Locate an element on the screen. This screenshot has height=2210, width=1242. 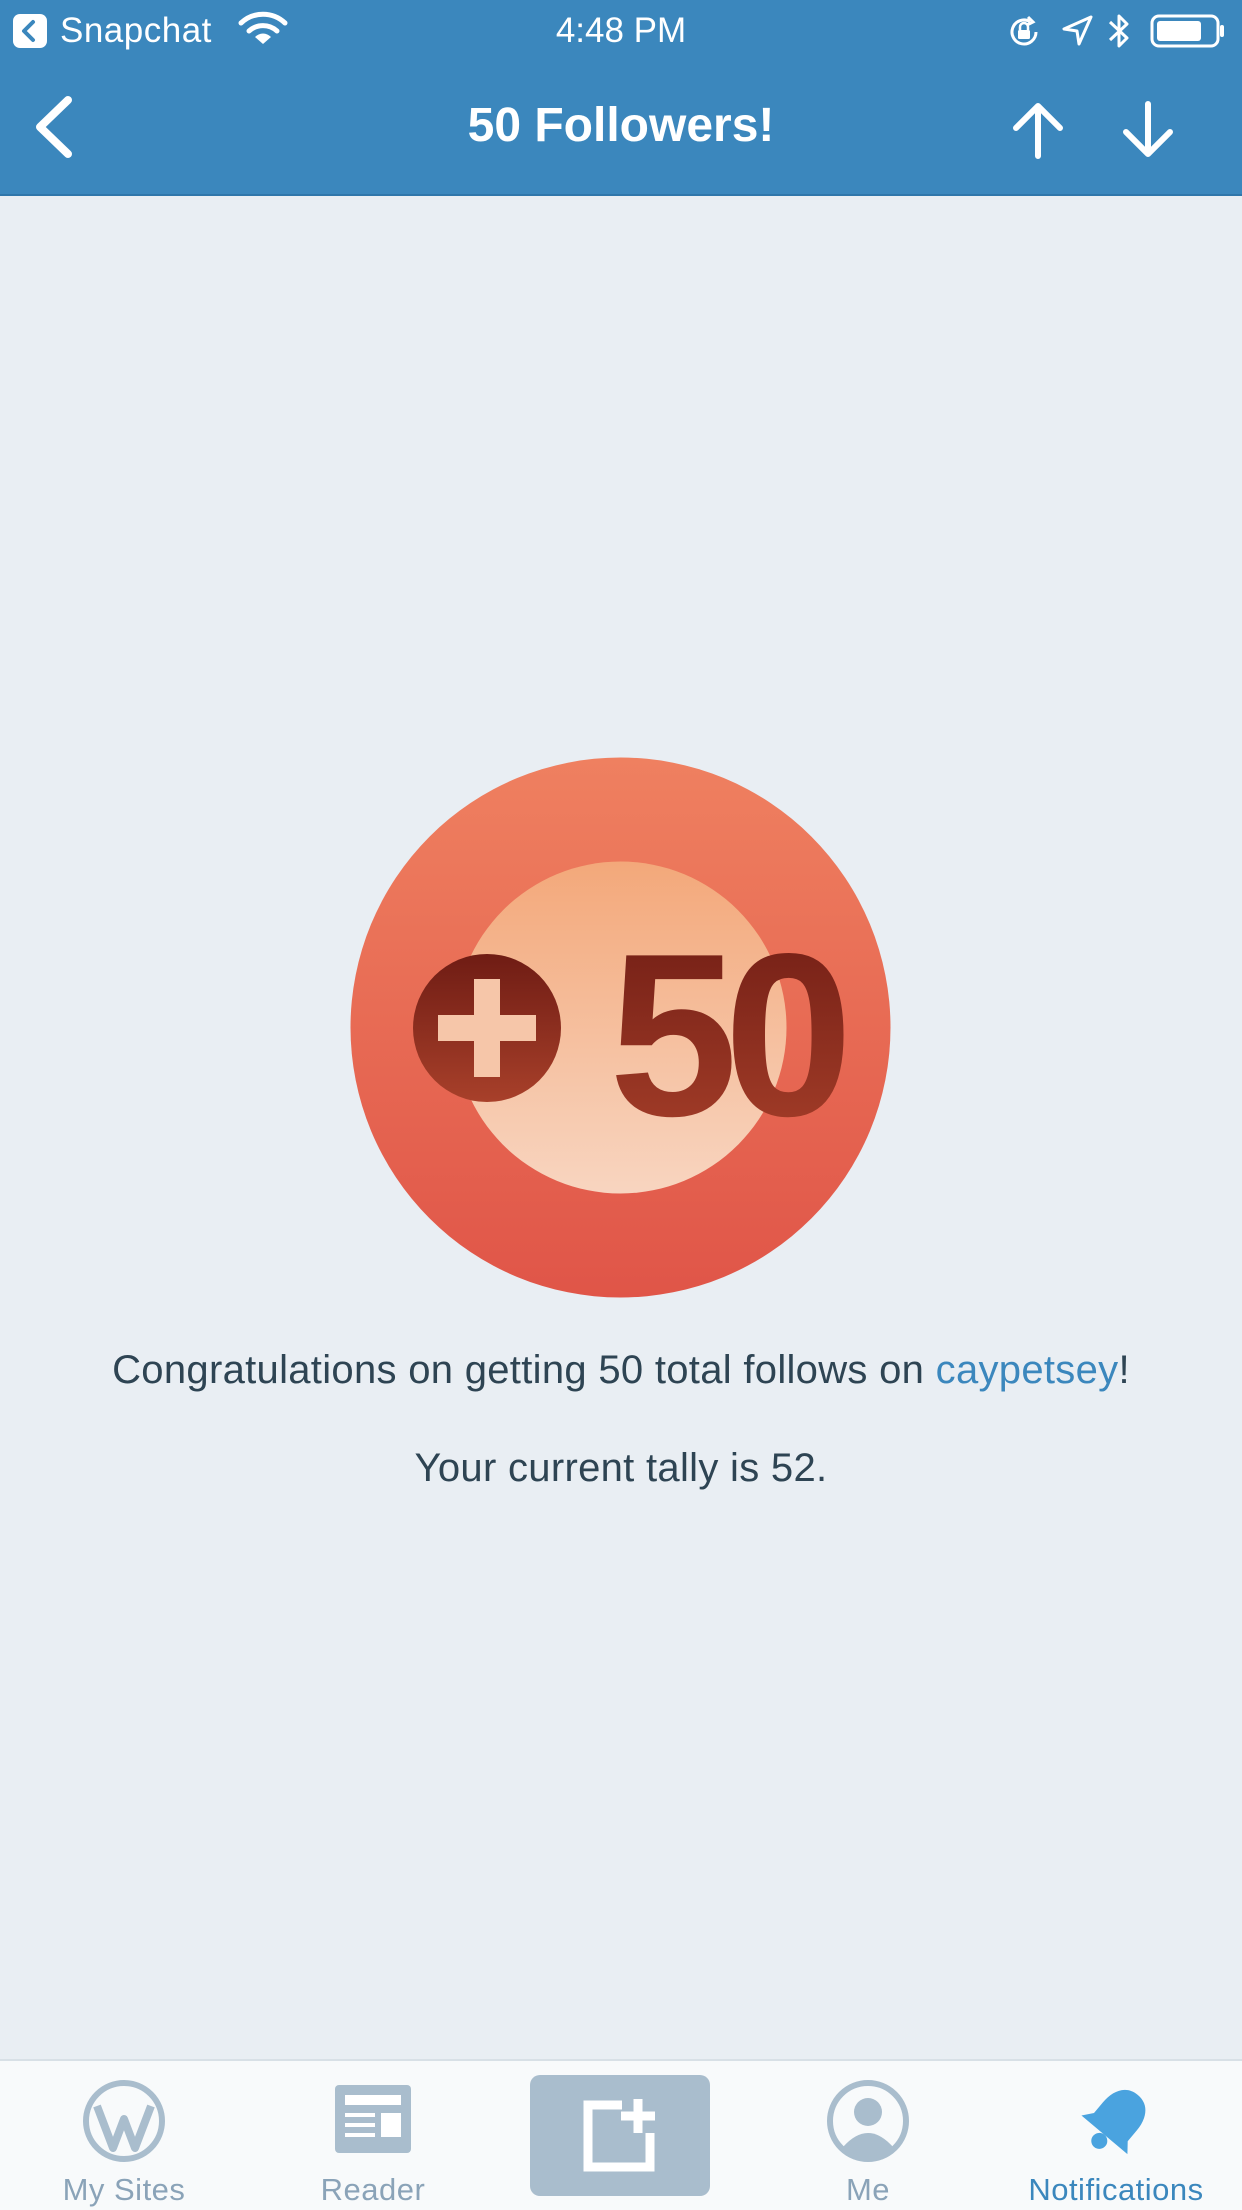
write-post-icon is located at coordinates (619, 2135).